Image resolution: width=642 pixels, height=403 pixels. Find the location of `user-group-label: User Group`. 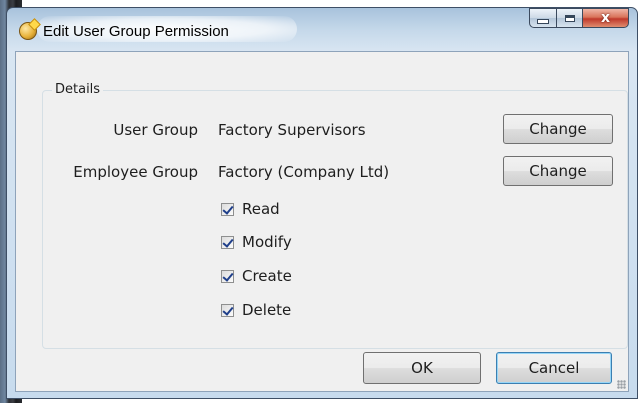

user-group-label: User Group is located at coordinates (155, 130).